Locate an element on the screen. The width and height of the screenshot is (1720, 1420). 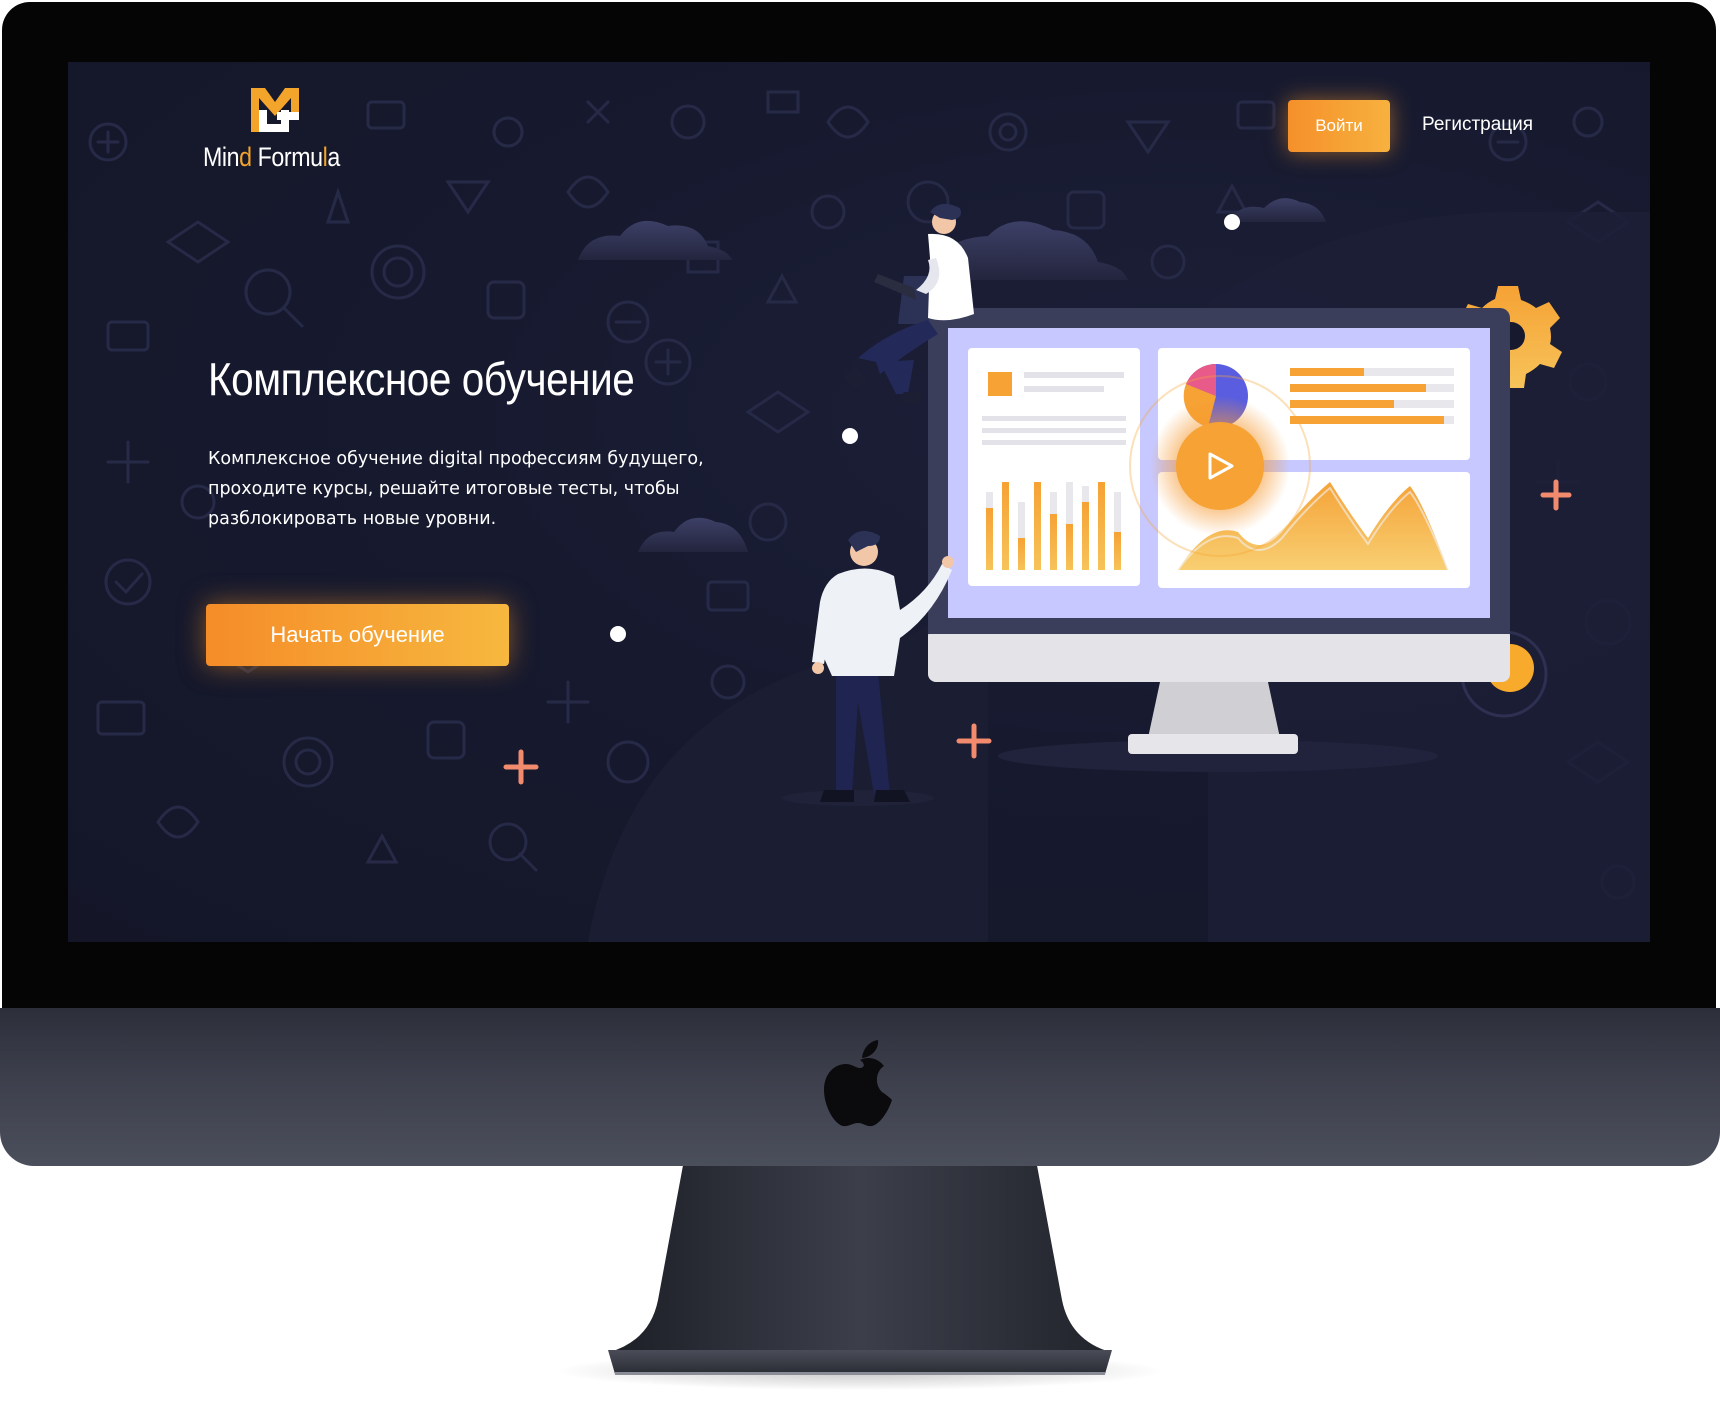
brand-name: Mind Formula is located at coordinates (271, 157).